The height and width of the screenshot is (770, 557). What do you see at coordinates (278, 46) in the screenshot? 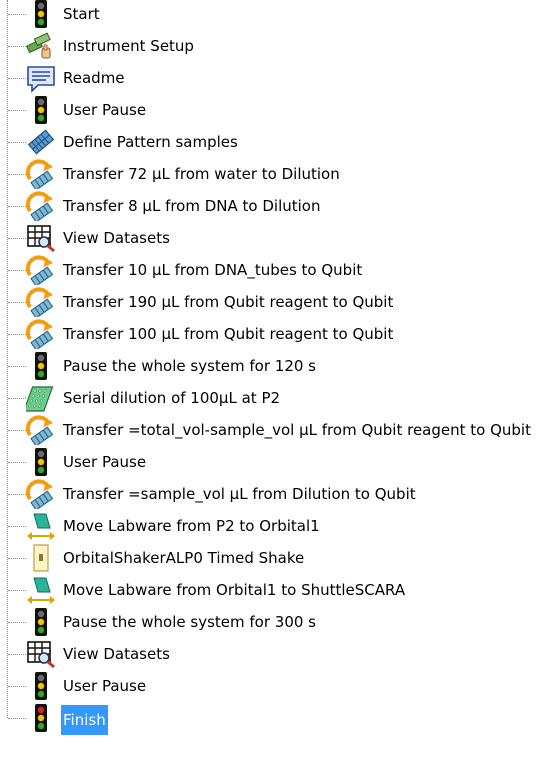
I see `tree-node: Instrument Setup` at bounding box center [278, 46].